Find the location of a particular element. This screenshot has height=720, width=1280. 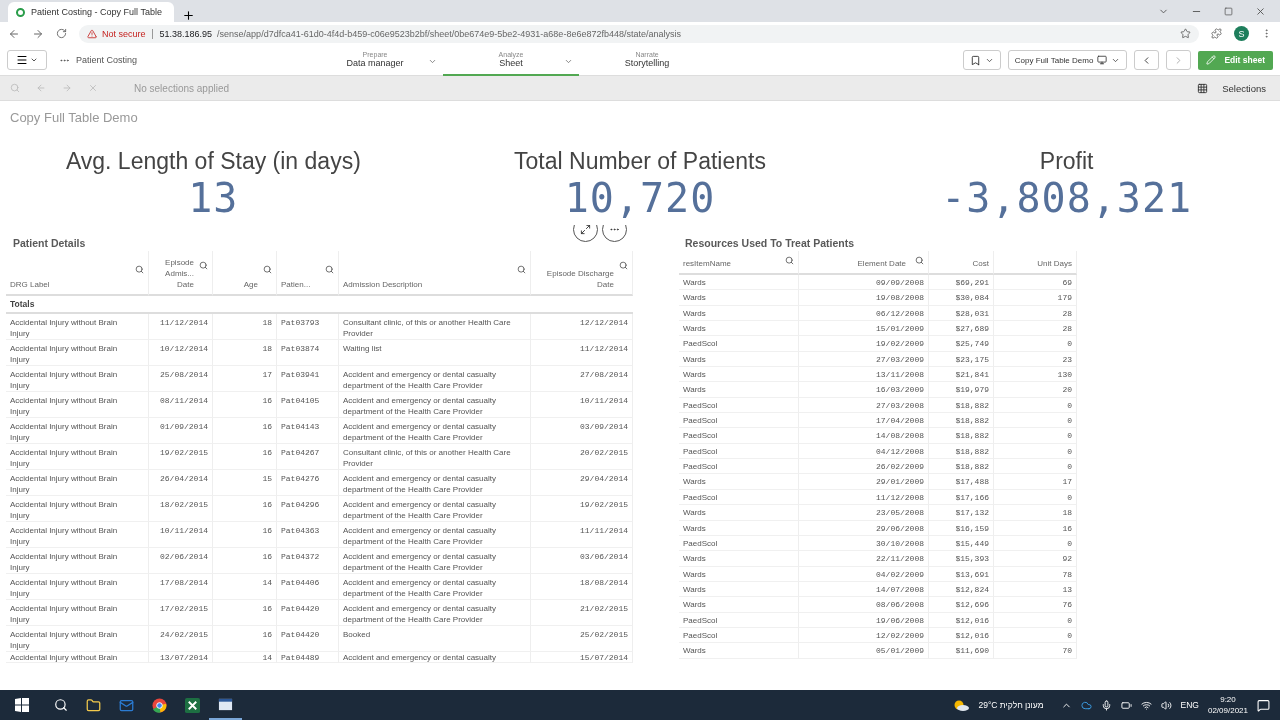

close-icon is located at coordinates (1260, 11).